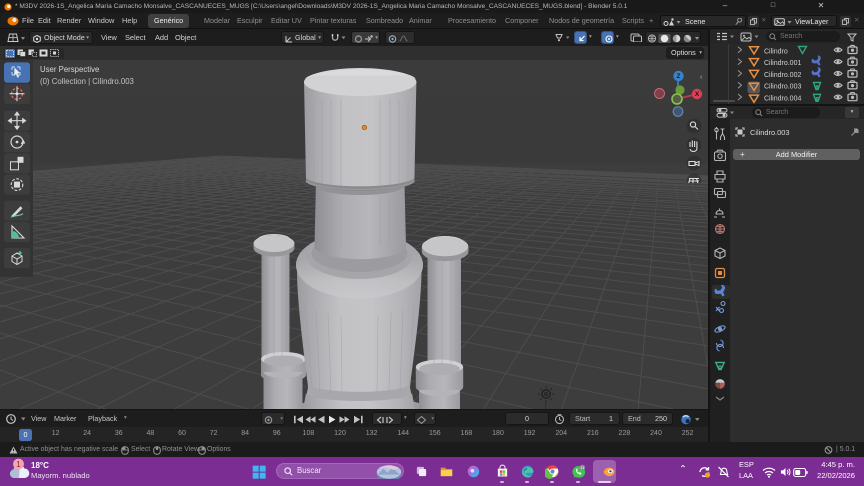 Image resolution: width=864 pixels, height=486 pixels. I want to click on svg-text: 1, so click(18, 464).